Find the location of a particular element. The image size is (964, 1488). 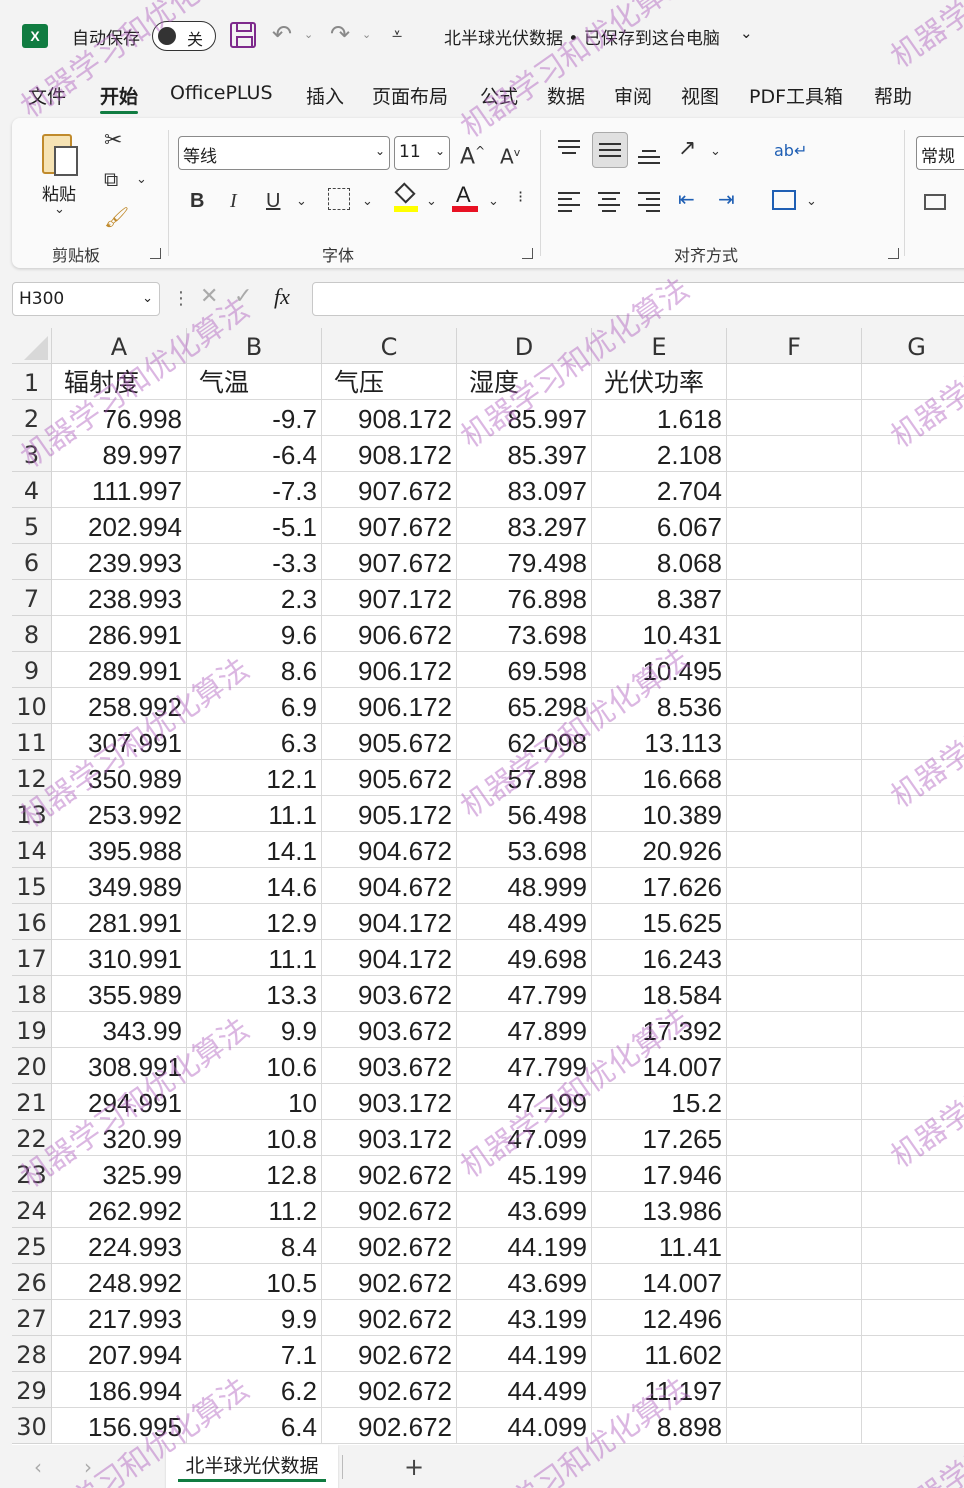

align-middle-button is located at coordinates (610, 150).